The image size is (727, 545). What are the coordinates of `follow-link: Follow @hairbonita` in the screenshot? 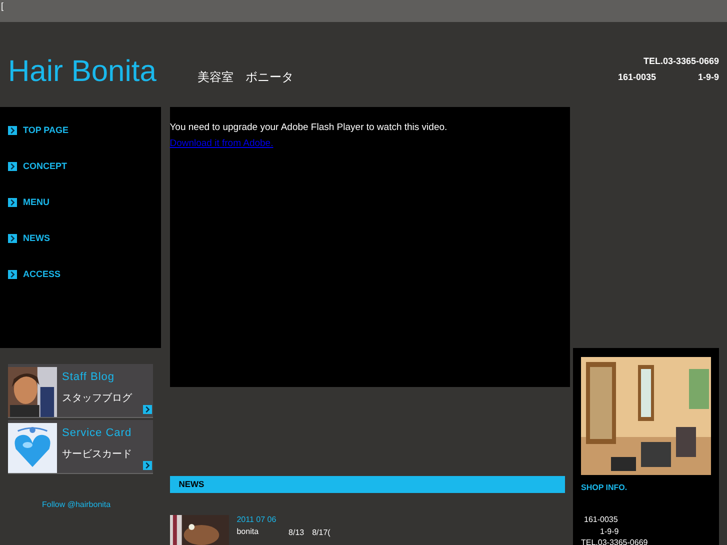 It's located at (101, 504).